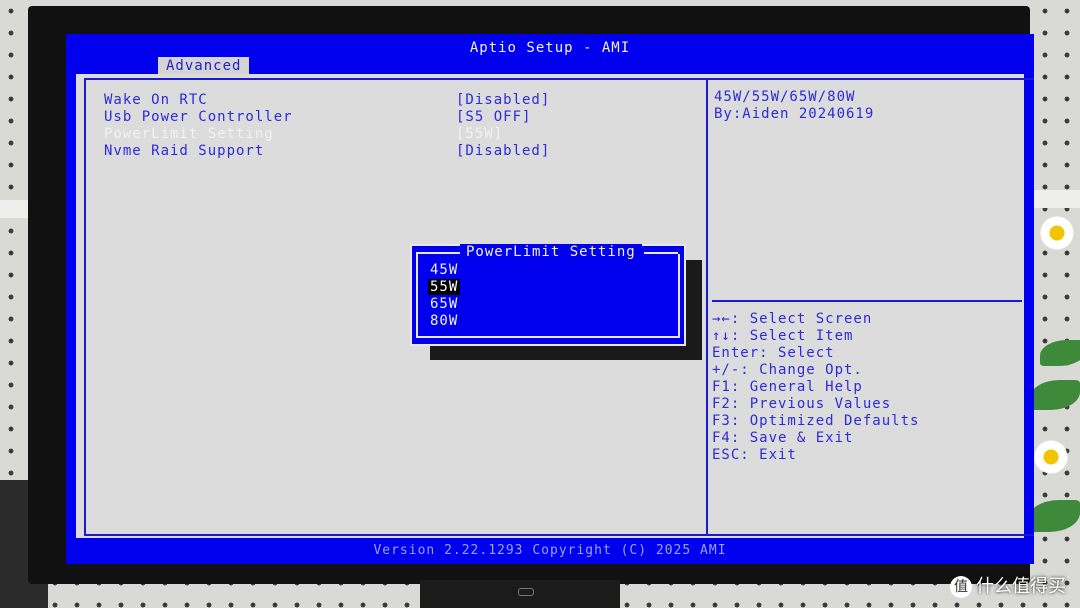 This screenshot has height=608, width=1080. I want to click on setting-nvme-raid-value: [Disabled], so click(503, 151).